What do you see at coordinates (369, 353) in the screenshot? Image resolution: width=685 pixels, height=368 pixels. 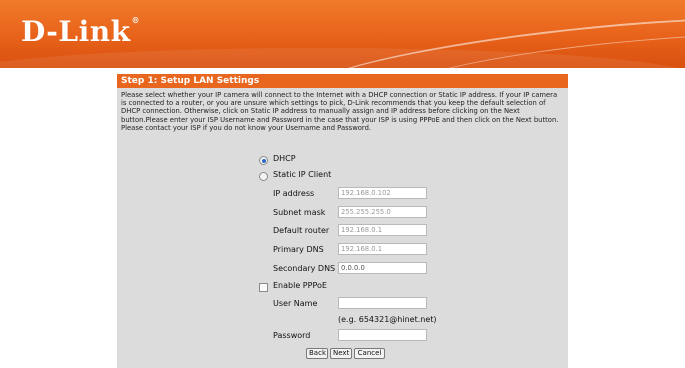 I see `cancel-button: Cancel` at bounding box center [369, 353].